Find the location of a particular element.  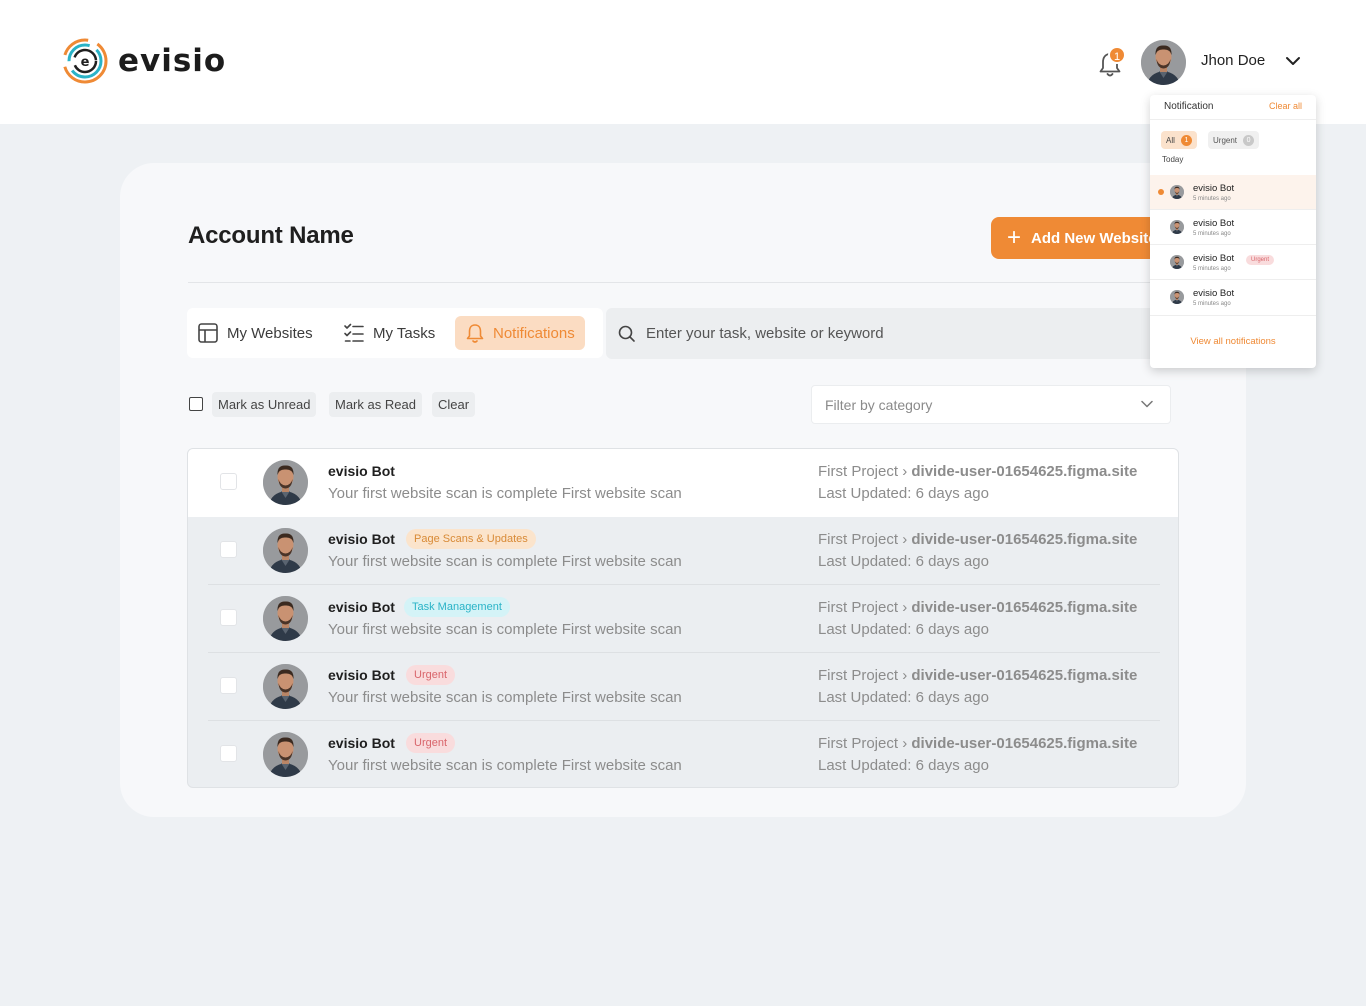

dropdown-notification-item: evisio Bot Urgent 5 minutes ago is located at coordinates (1233, 262).